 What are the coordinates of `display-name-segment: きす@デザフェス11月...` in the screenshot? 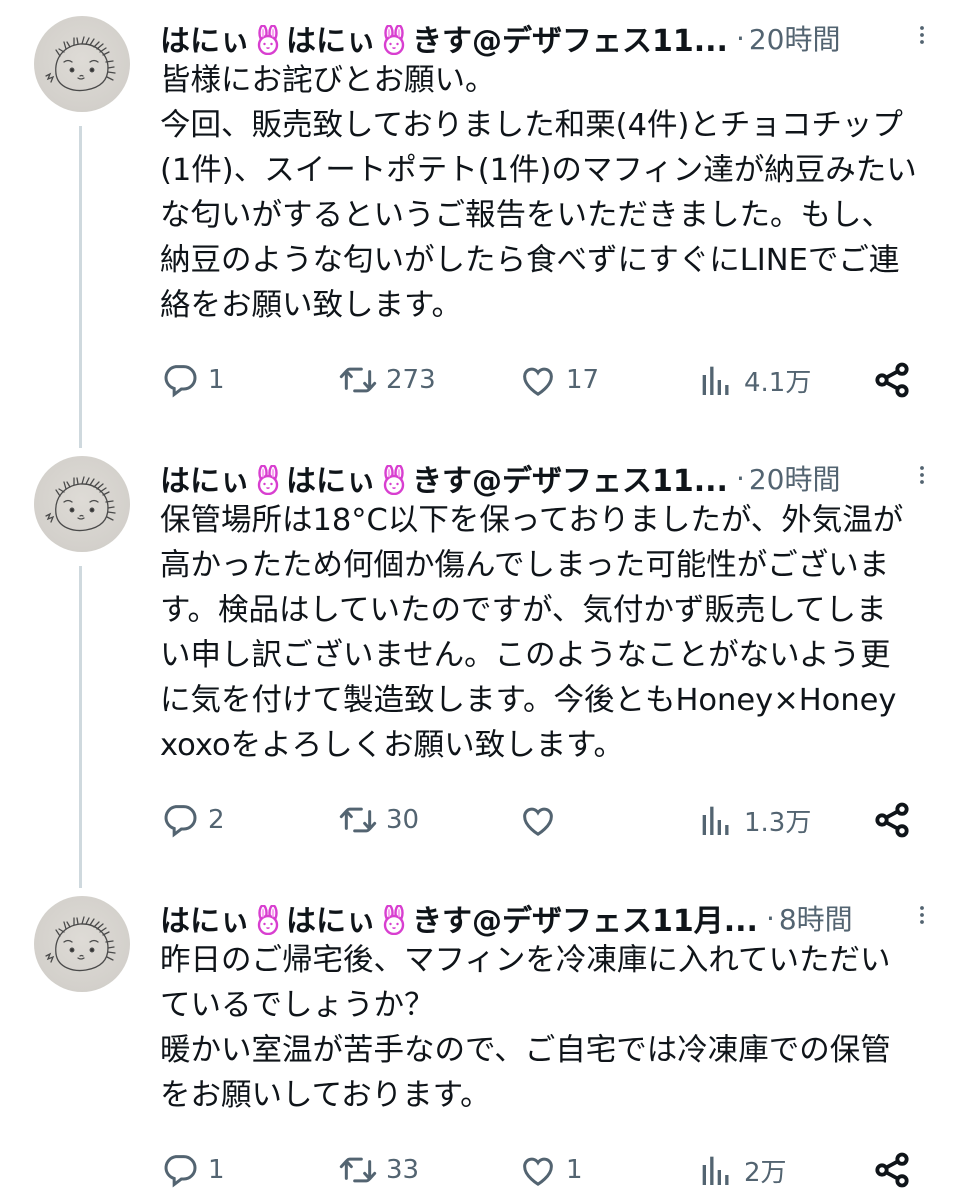 It's located at (585, 921).